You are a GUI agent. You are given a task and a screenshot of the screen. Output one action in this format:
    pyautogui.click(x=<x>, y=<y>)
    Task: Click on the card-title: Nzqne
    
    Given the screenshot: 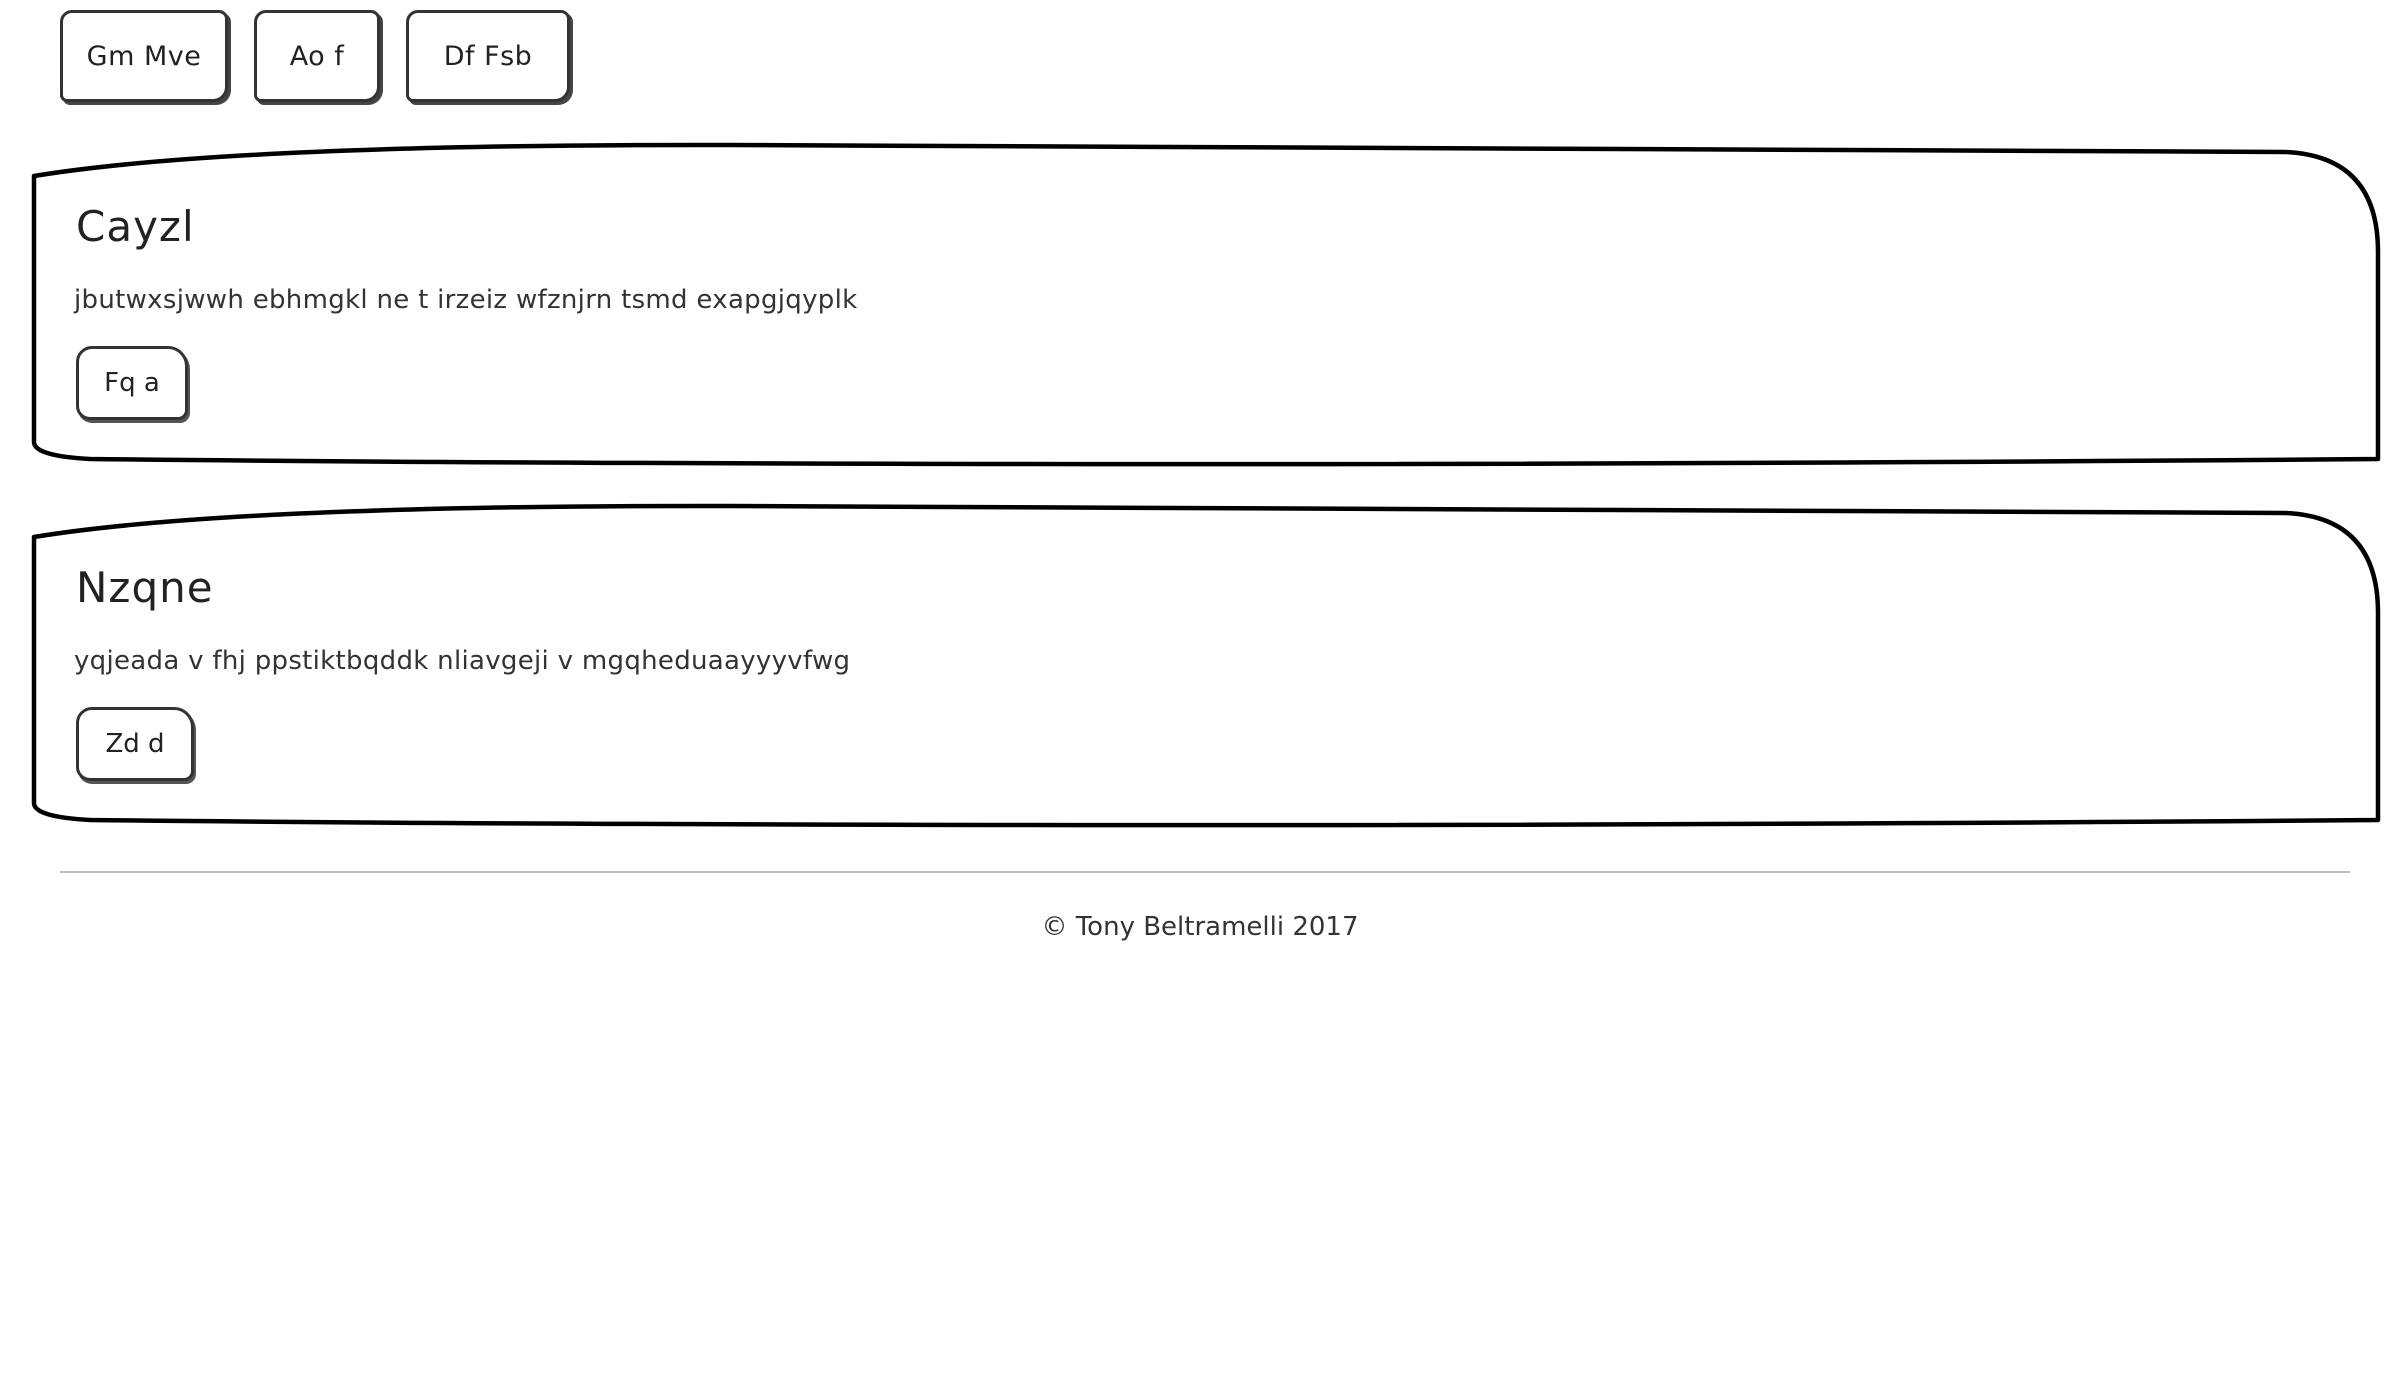 What is the action you would take?
    pyautogui.click(x=145, y=587)
    